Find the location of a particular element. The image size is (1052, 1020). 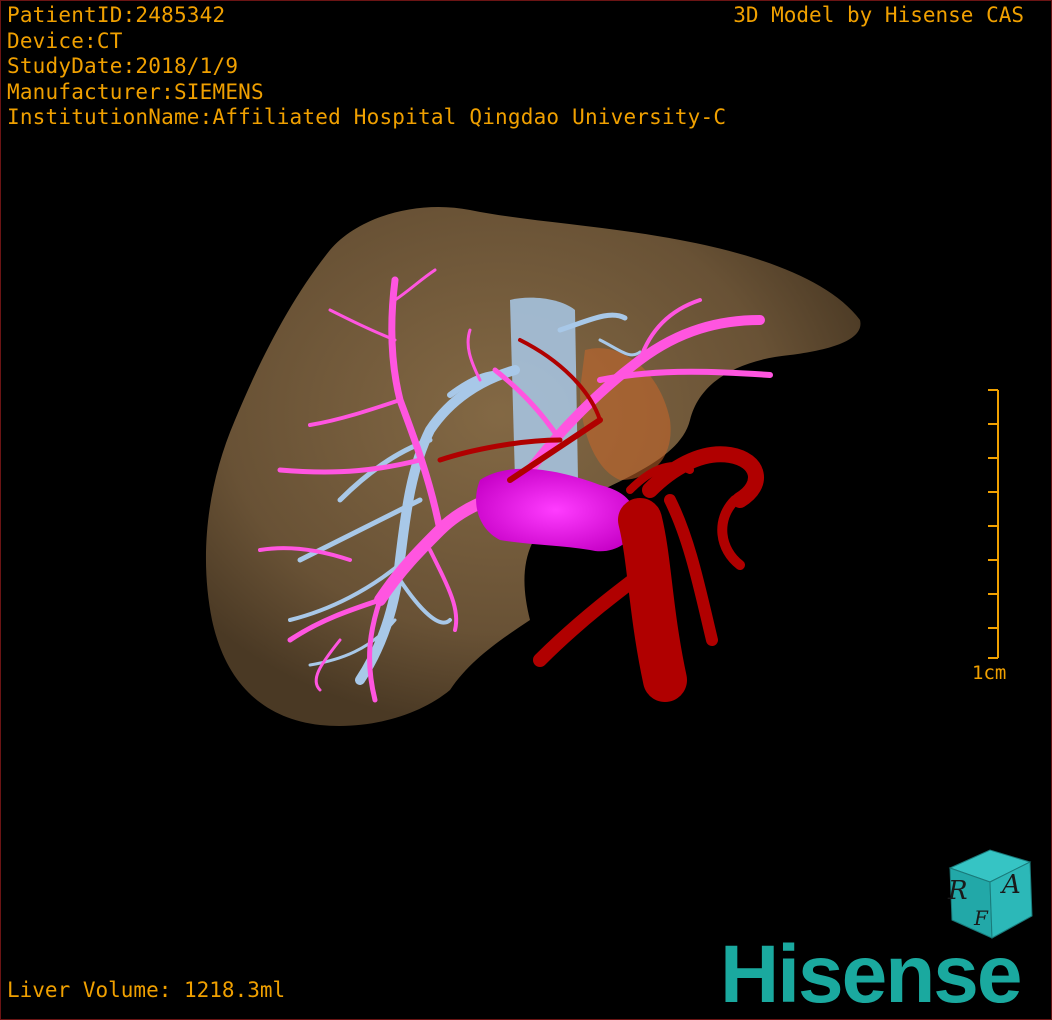

manufacturer: Manufacturer:SIEMENS is located at coordinates (135, 91).